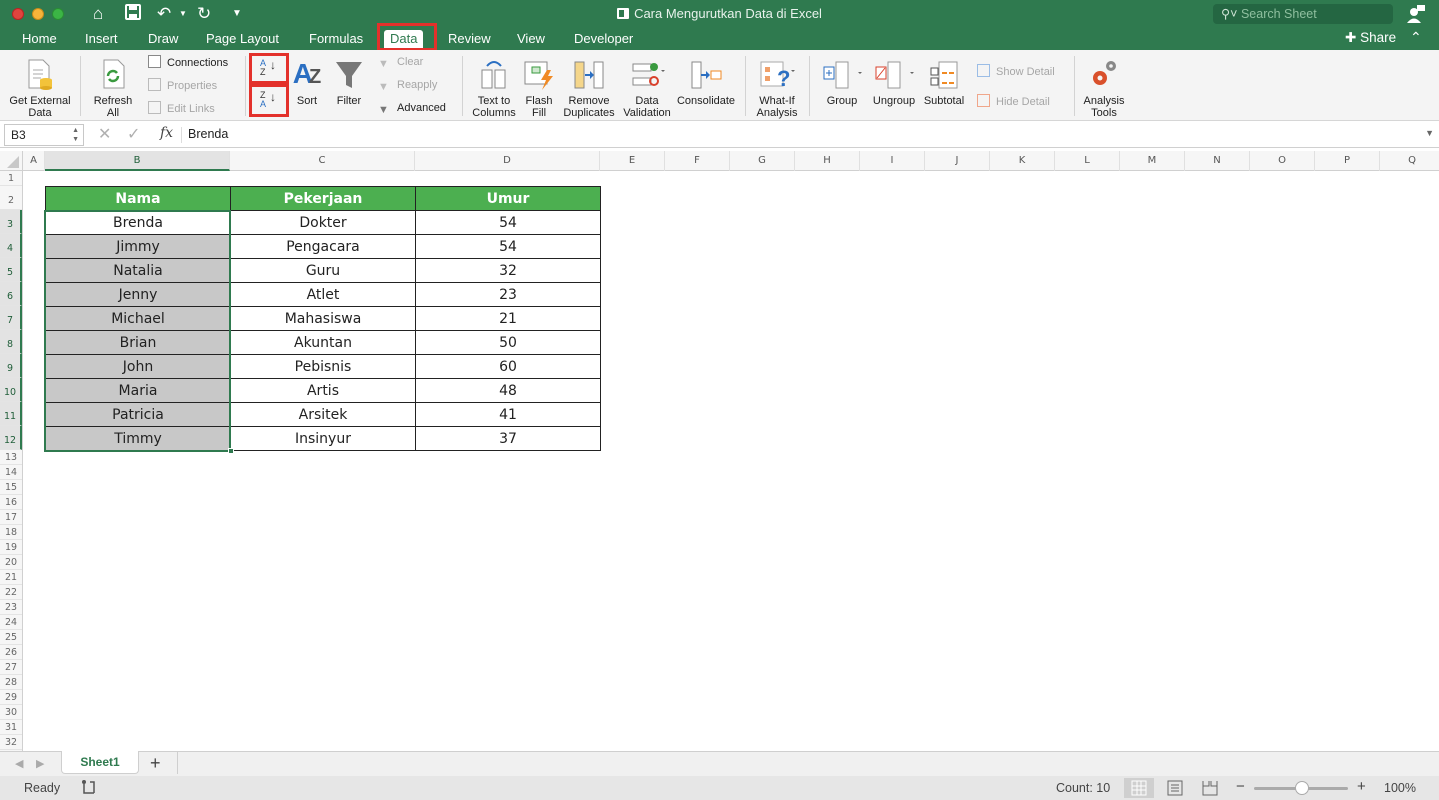  What do you see at coordinates (113, 88) in the screenshot?
I see `refresh-all-button: Refresh All` at bounding box center [113, 88].